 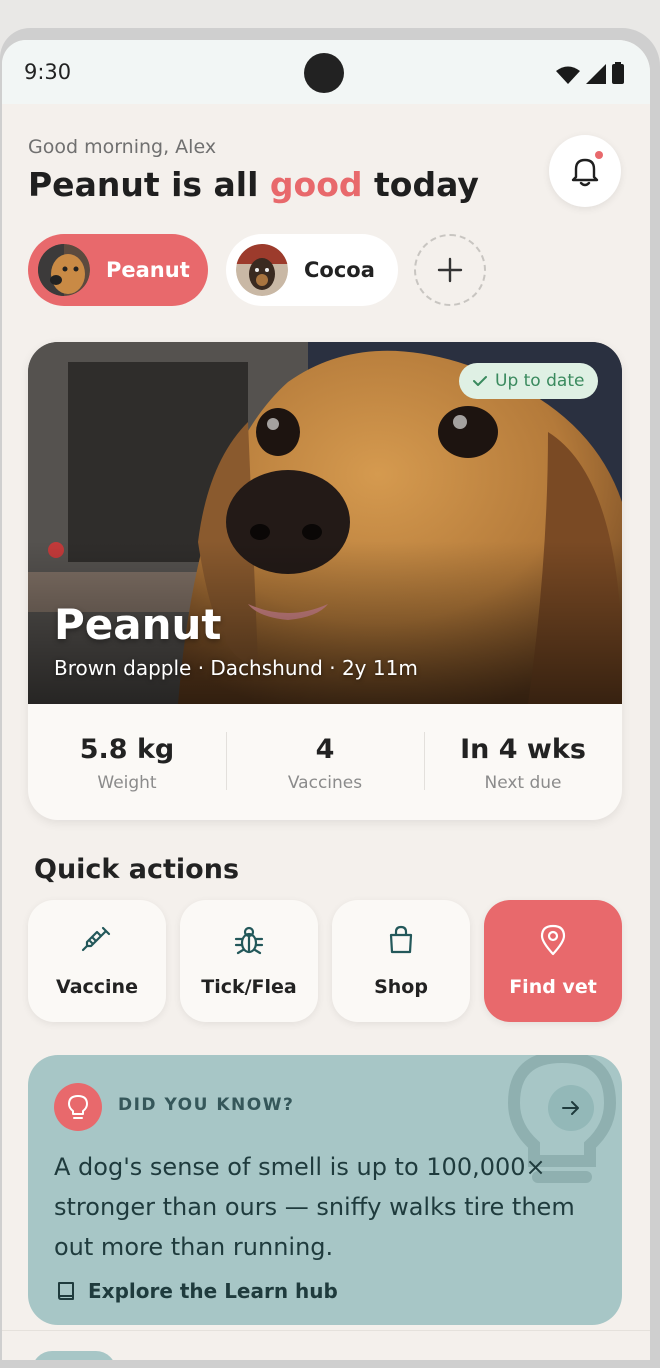 I want to click on notification-dot, so click(x=599, y=155).